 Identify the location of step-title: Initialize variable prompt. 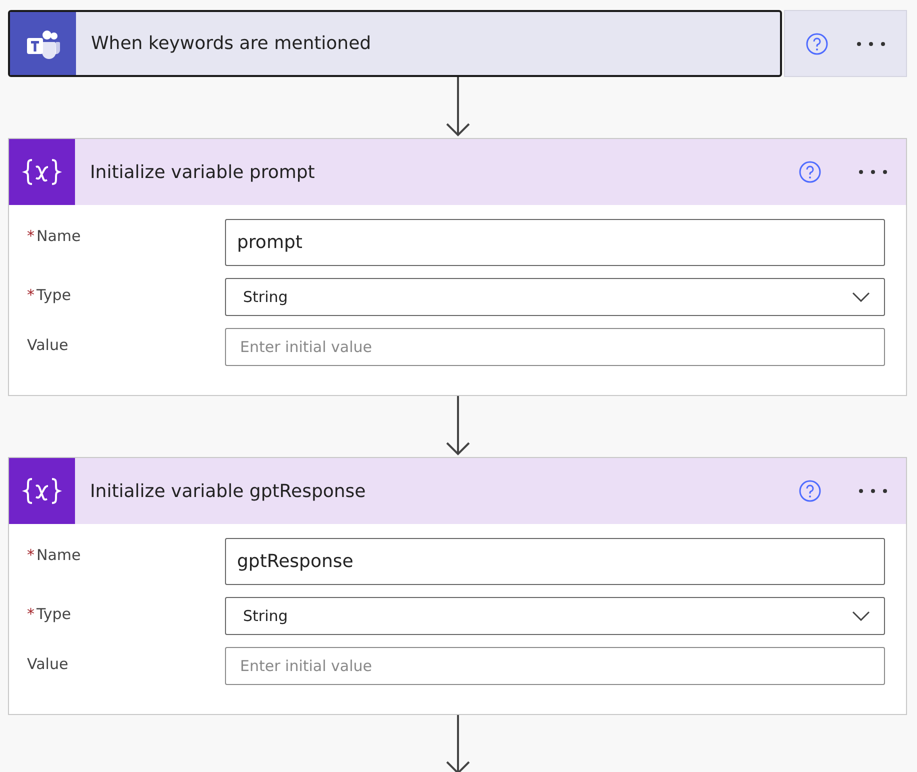
(202, 172).